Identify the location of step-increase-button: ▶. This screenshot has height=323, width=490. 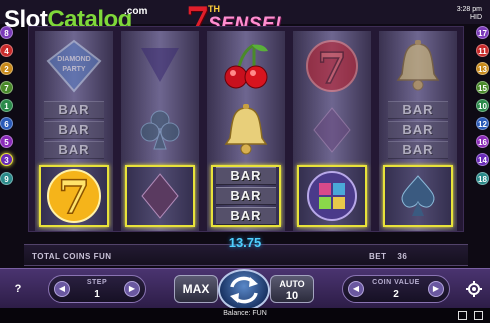
(132, 289).